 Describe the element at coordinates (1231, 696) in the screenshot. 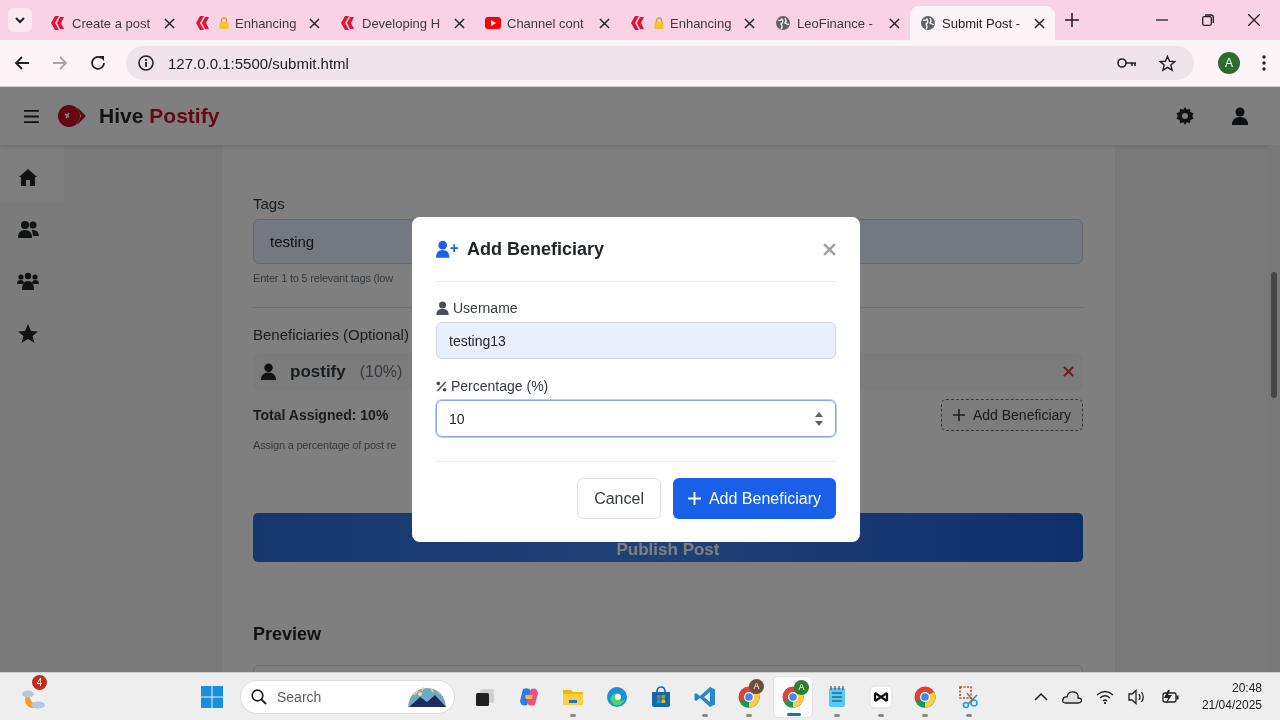

I see `clock: 20:48 21/04/2025` at that location.